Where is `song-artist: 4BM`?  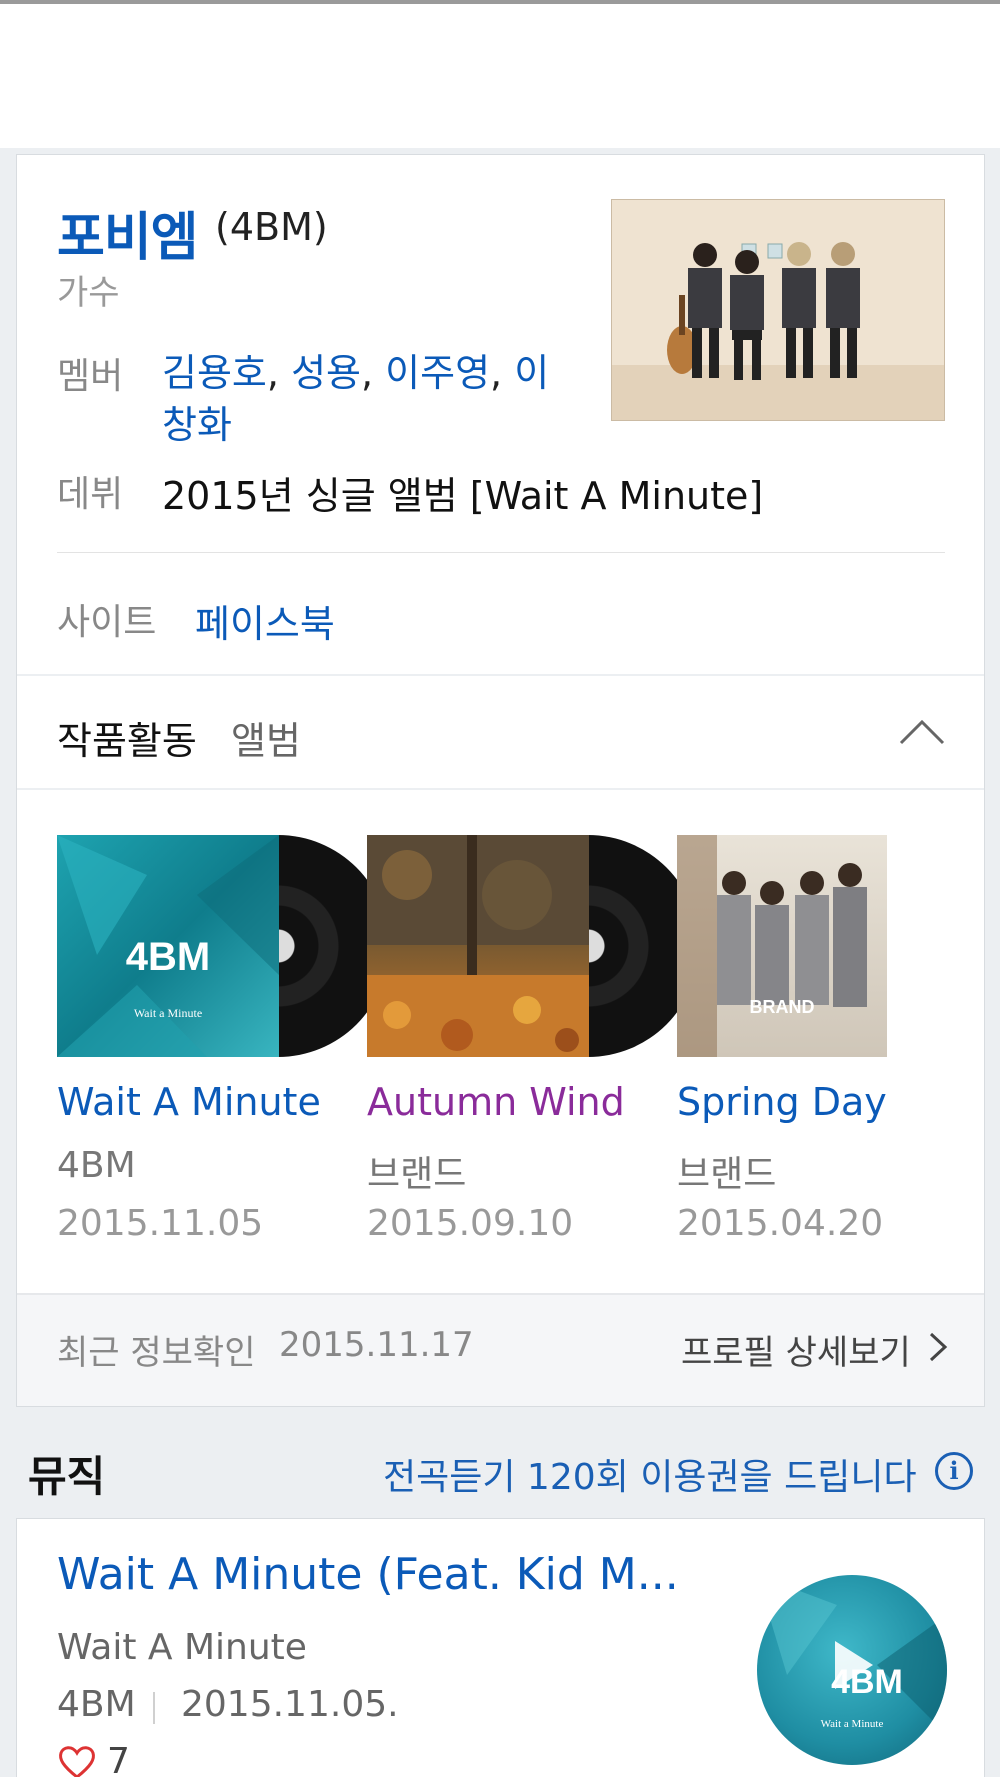
song-artist: 4BM is located at coordinates (96, 1704).